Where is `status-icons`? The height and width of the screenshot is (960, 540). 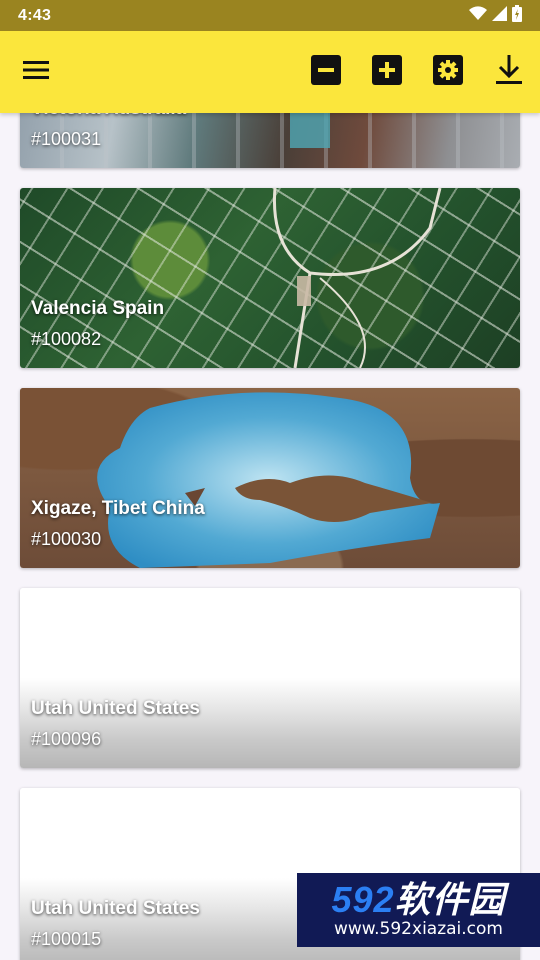 status-icons is located at coordinates (495, 15).